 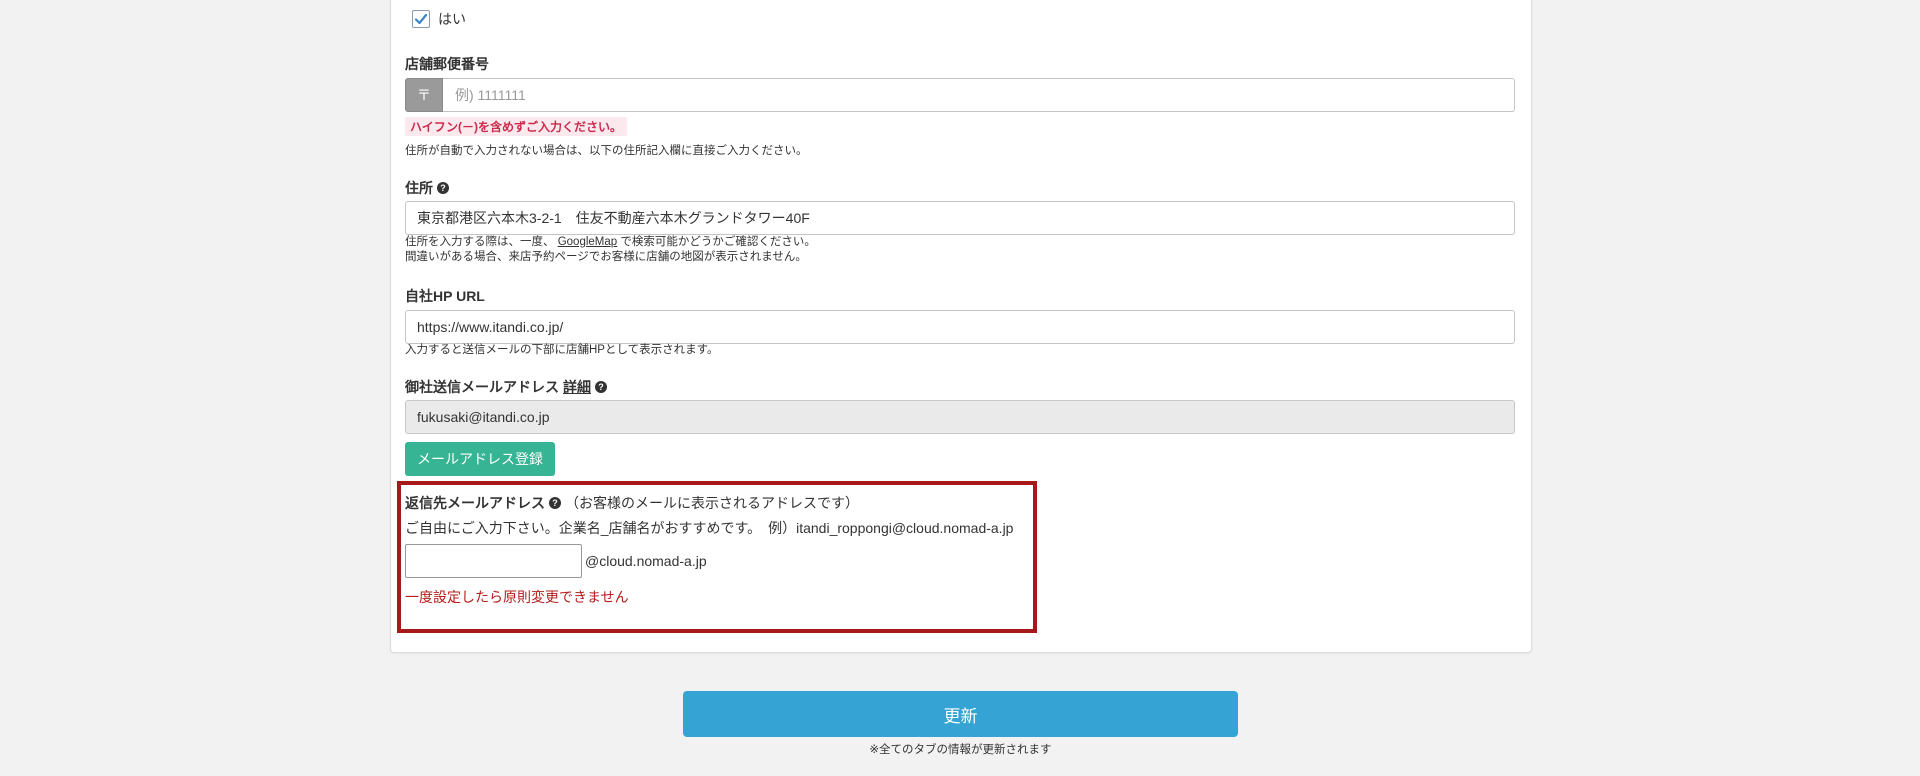 What do you see at coordinates (587, 242) in the screenshot?
I see `googlemap-link: GoogleMap` at bounding box center [587, 242].